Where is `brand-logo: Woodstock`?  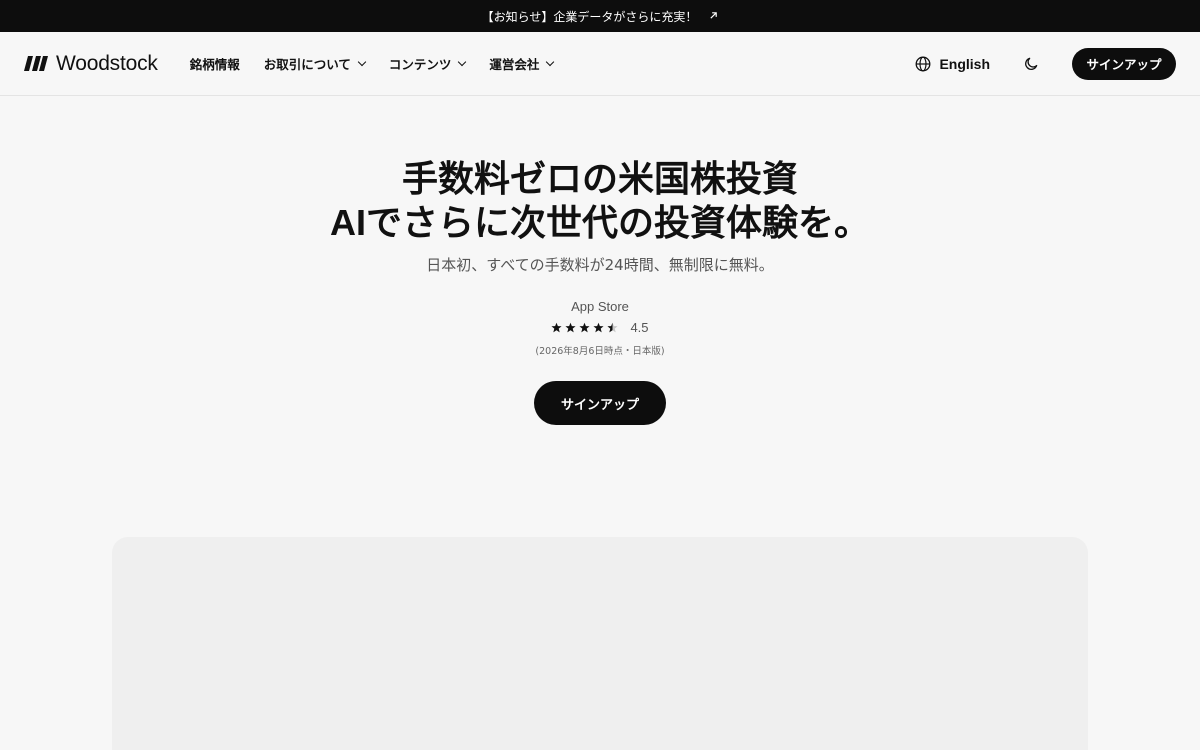 brand-logo: Woodstock is located at coordinates (91, 64).